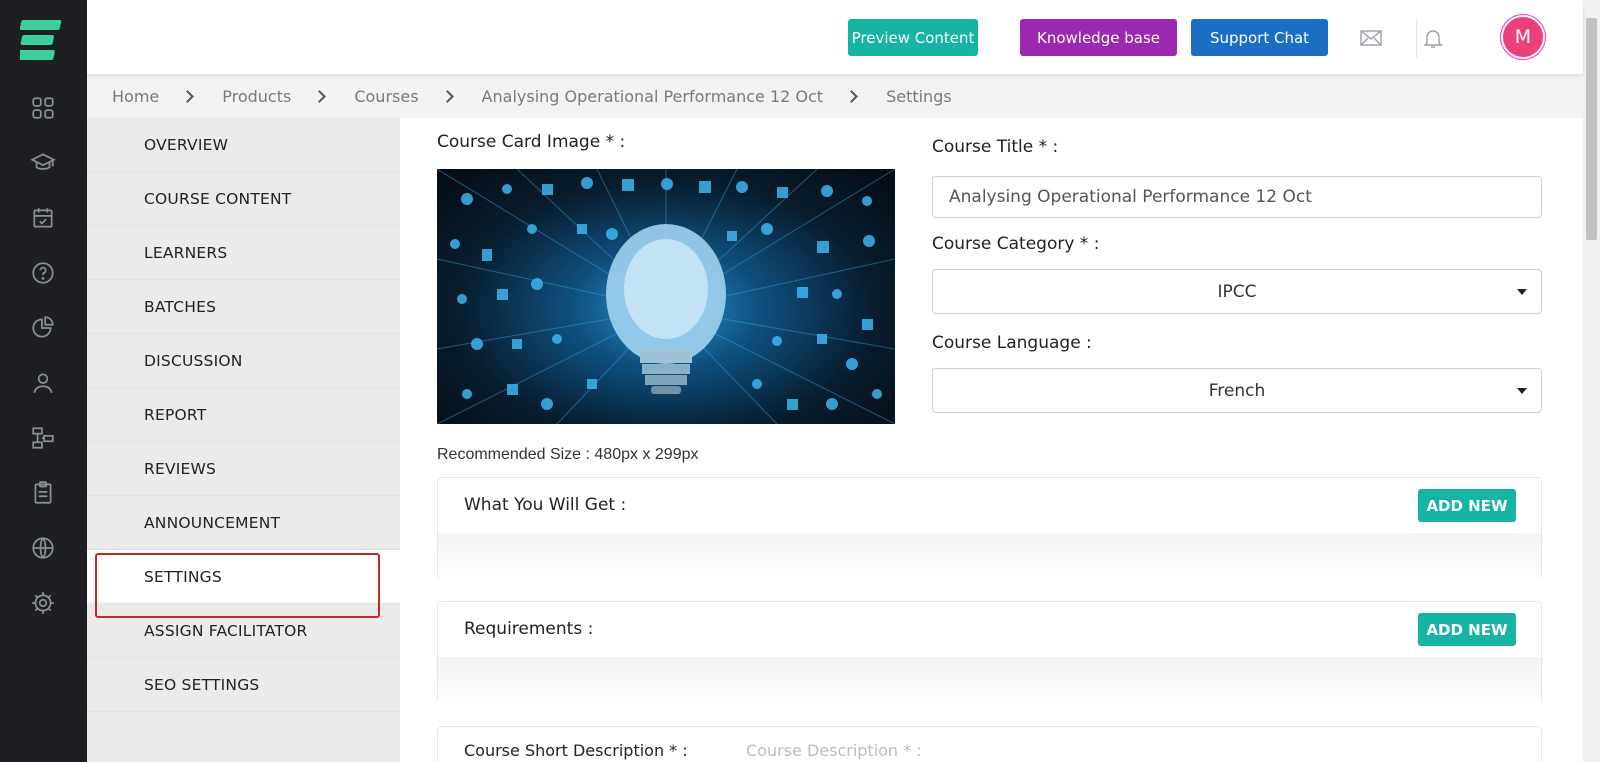 The image size is (1600, 762). I want to click on flow-icon, so click(43, 438).